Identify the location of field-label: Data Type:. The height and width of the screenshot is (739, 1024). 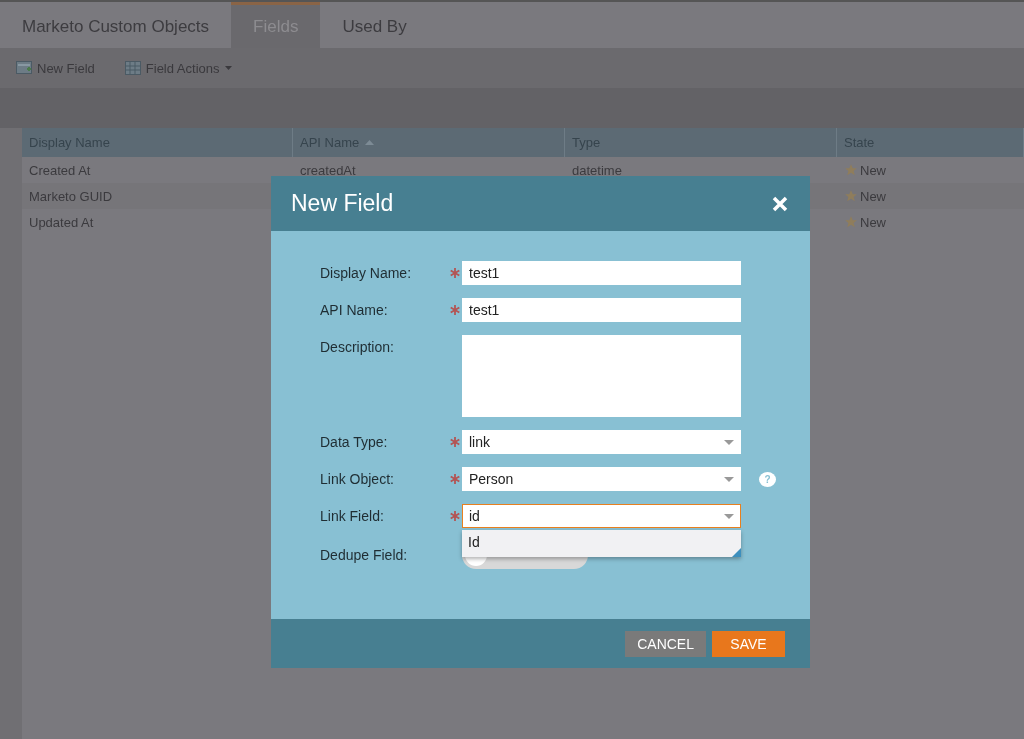
(354, 442).